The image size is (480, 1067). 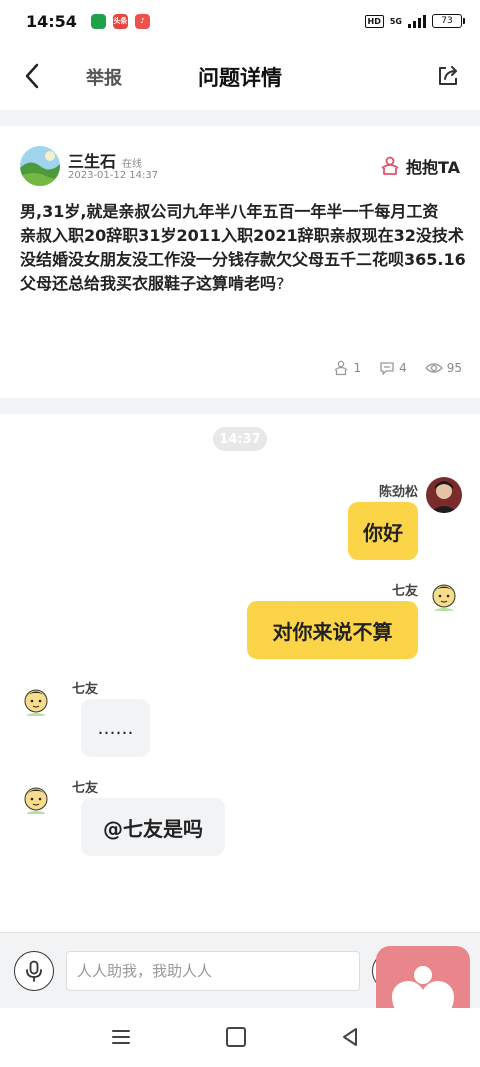 I want to click on view-count: 95, so click(x=443, y=368).